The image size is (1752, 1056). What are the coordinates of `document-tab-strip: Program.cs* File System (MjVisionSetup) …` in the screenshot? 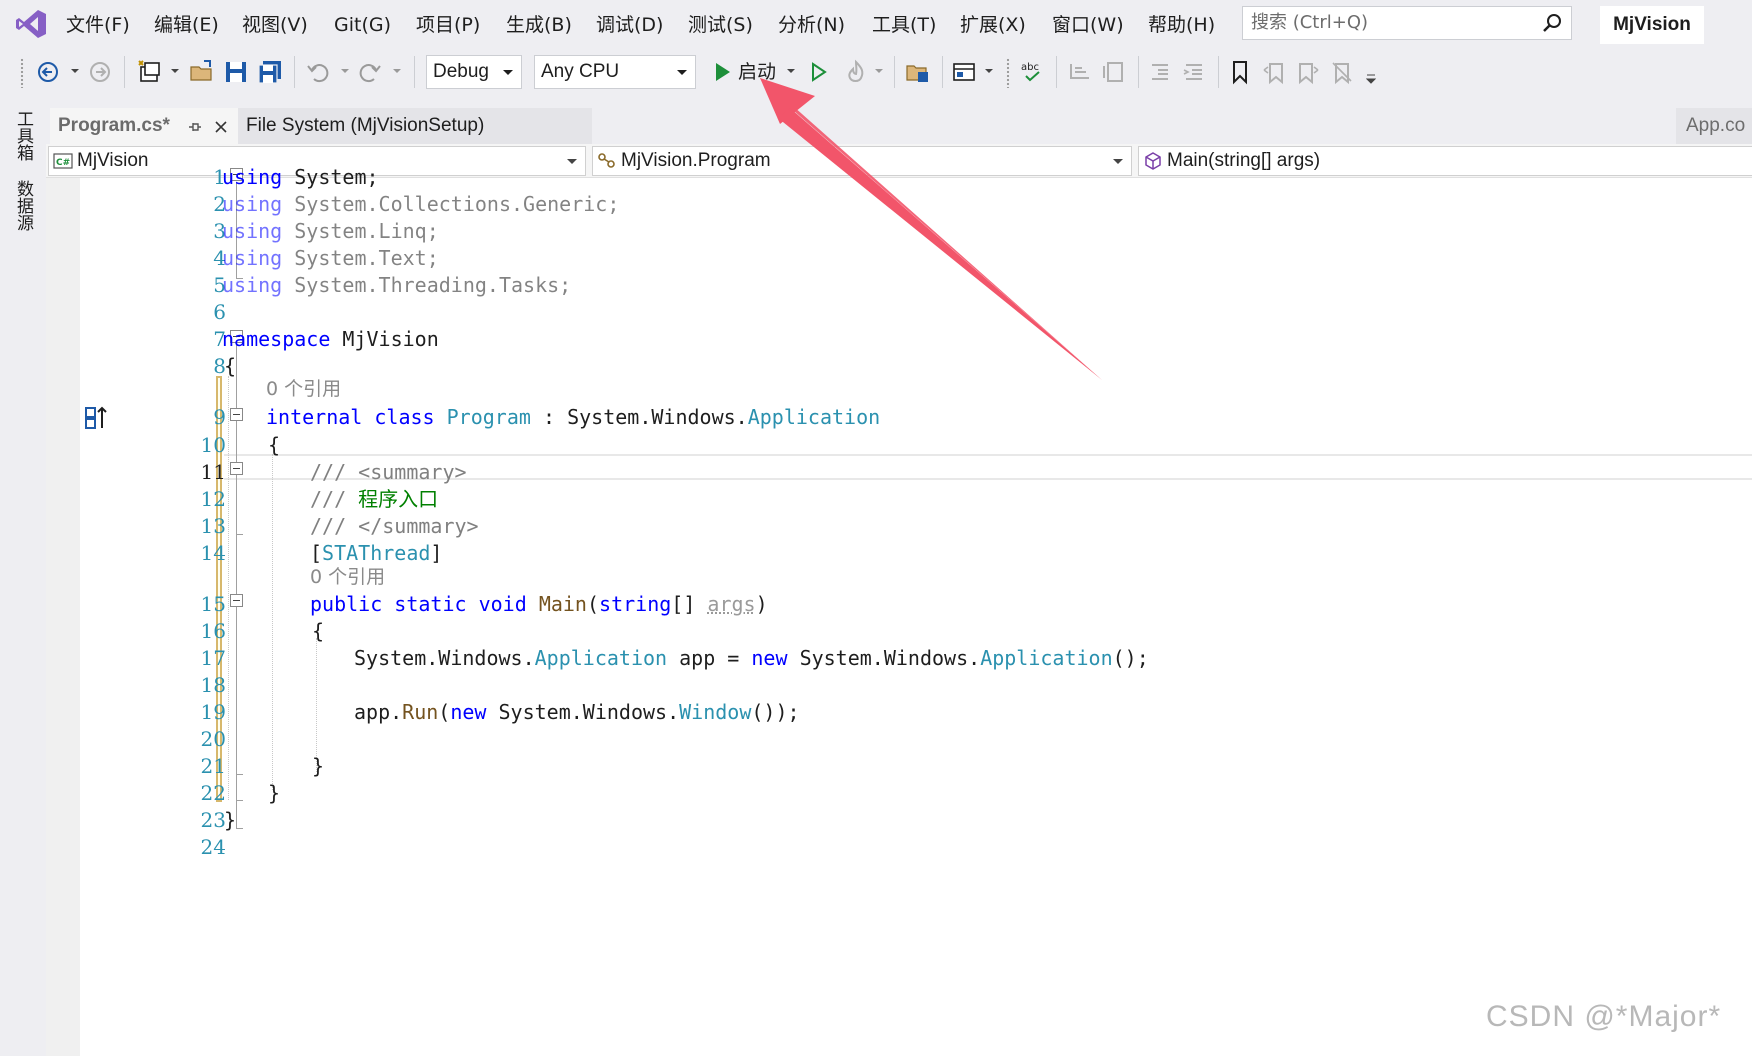 It's located at (899, 126).